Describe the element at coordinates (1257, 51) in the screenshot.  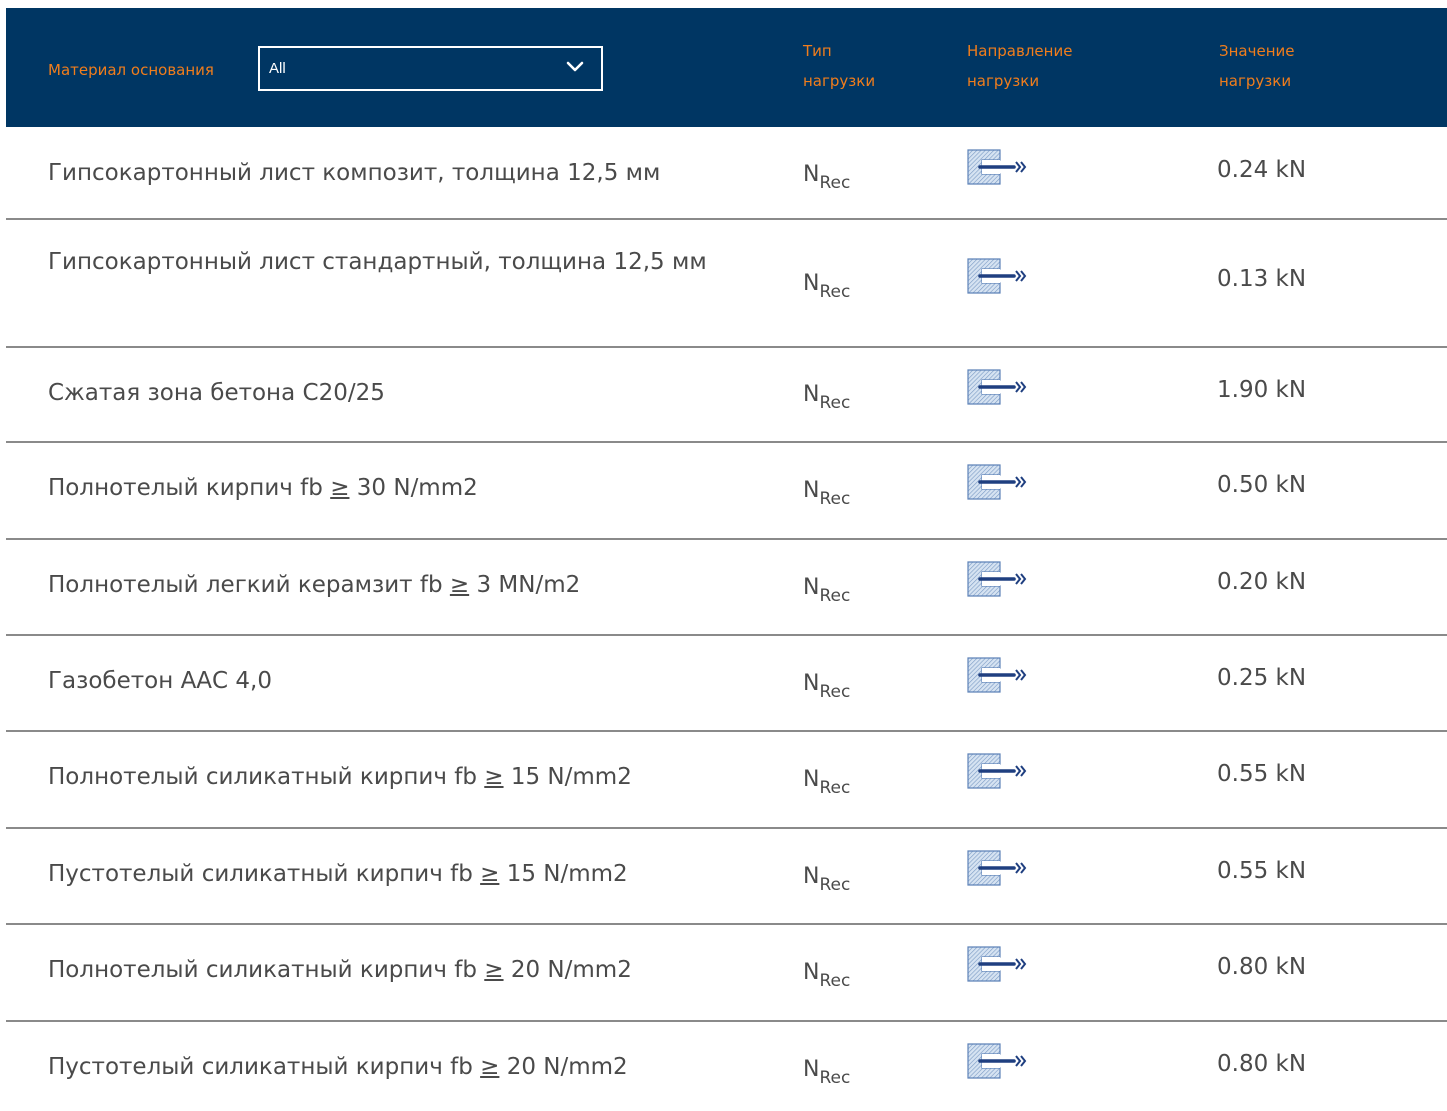
I see `column-header-line: Значение` at that location.